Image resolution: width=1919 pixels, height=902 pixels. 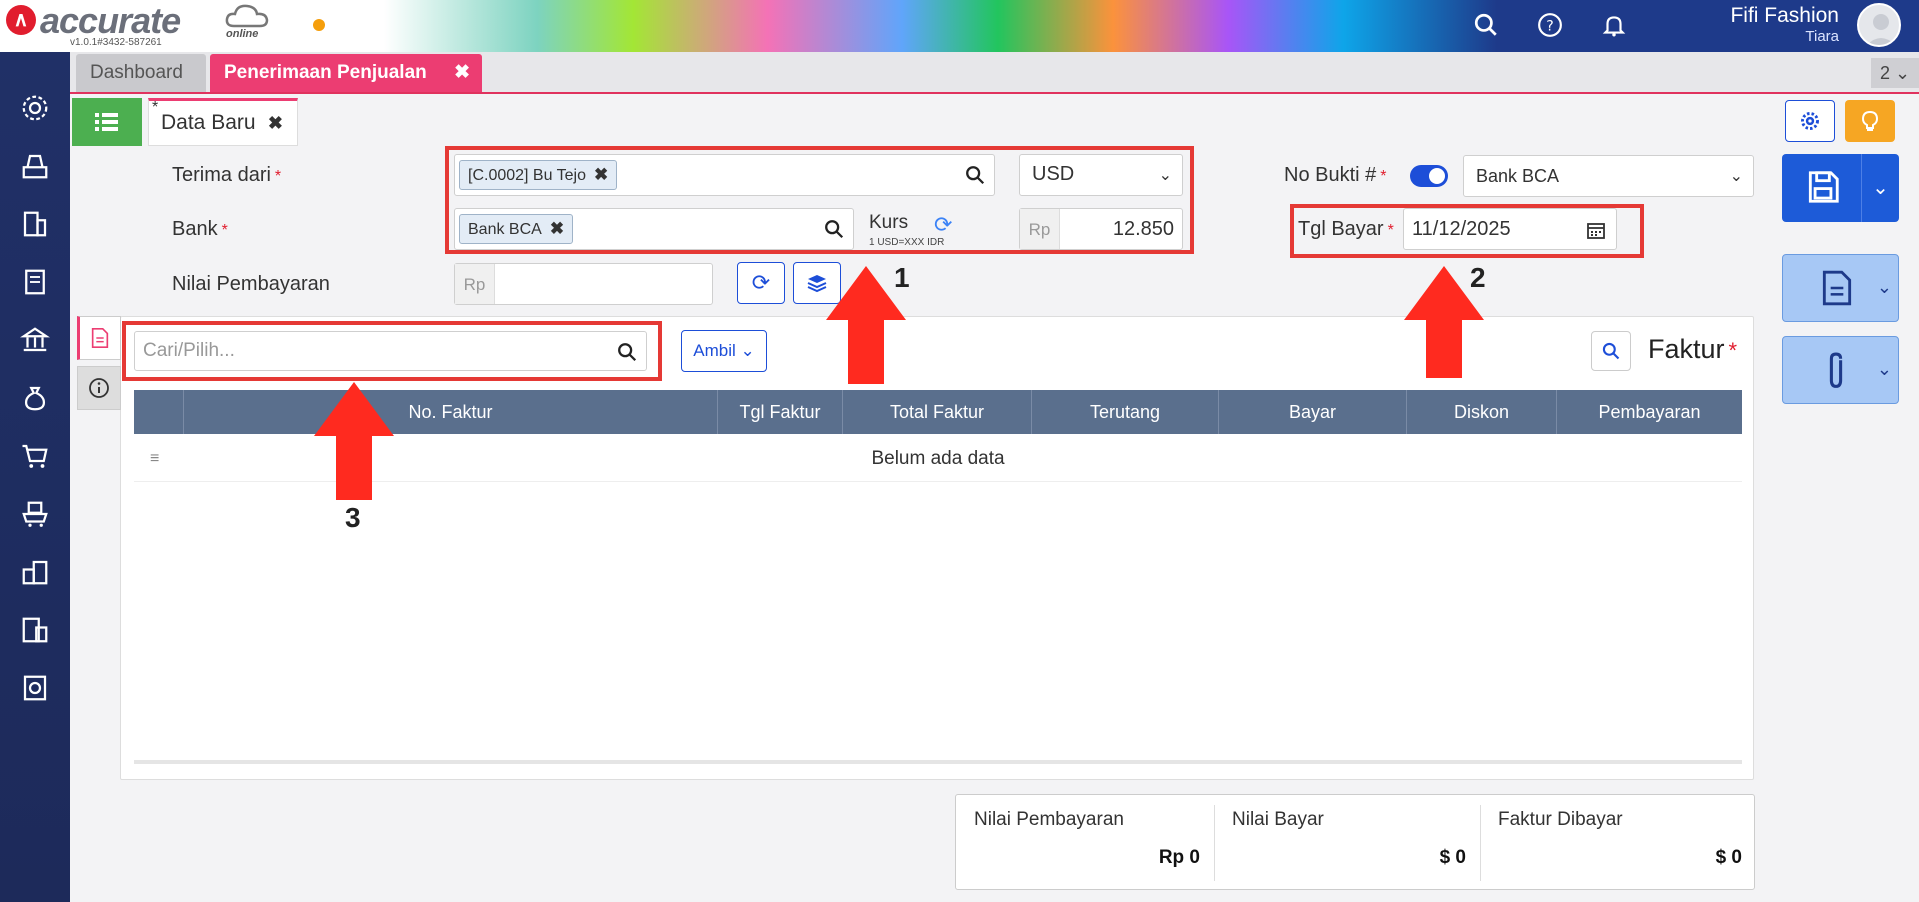 What do you see at coordinates (158, 412) in the screenshot?
I see `col-drag` at bounding box center [158, 412].